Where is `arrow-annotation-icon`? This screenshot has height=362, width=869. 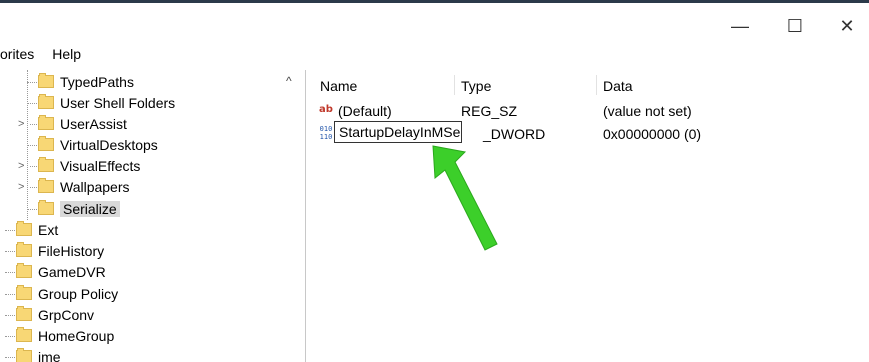
arrow-annotation-icon is located at coordinates (465, 198).